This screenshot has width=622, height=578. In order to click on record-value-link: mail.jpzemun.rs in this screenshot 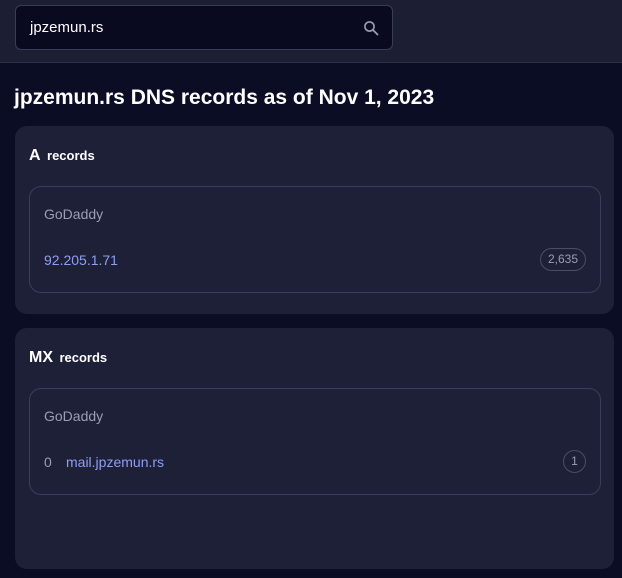, I will do `click(115, 462)`.